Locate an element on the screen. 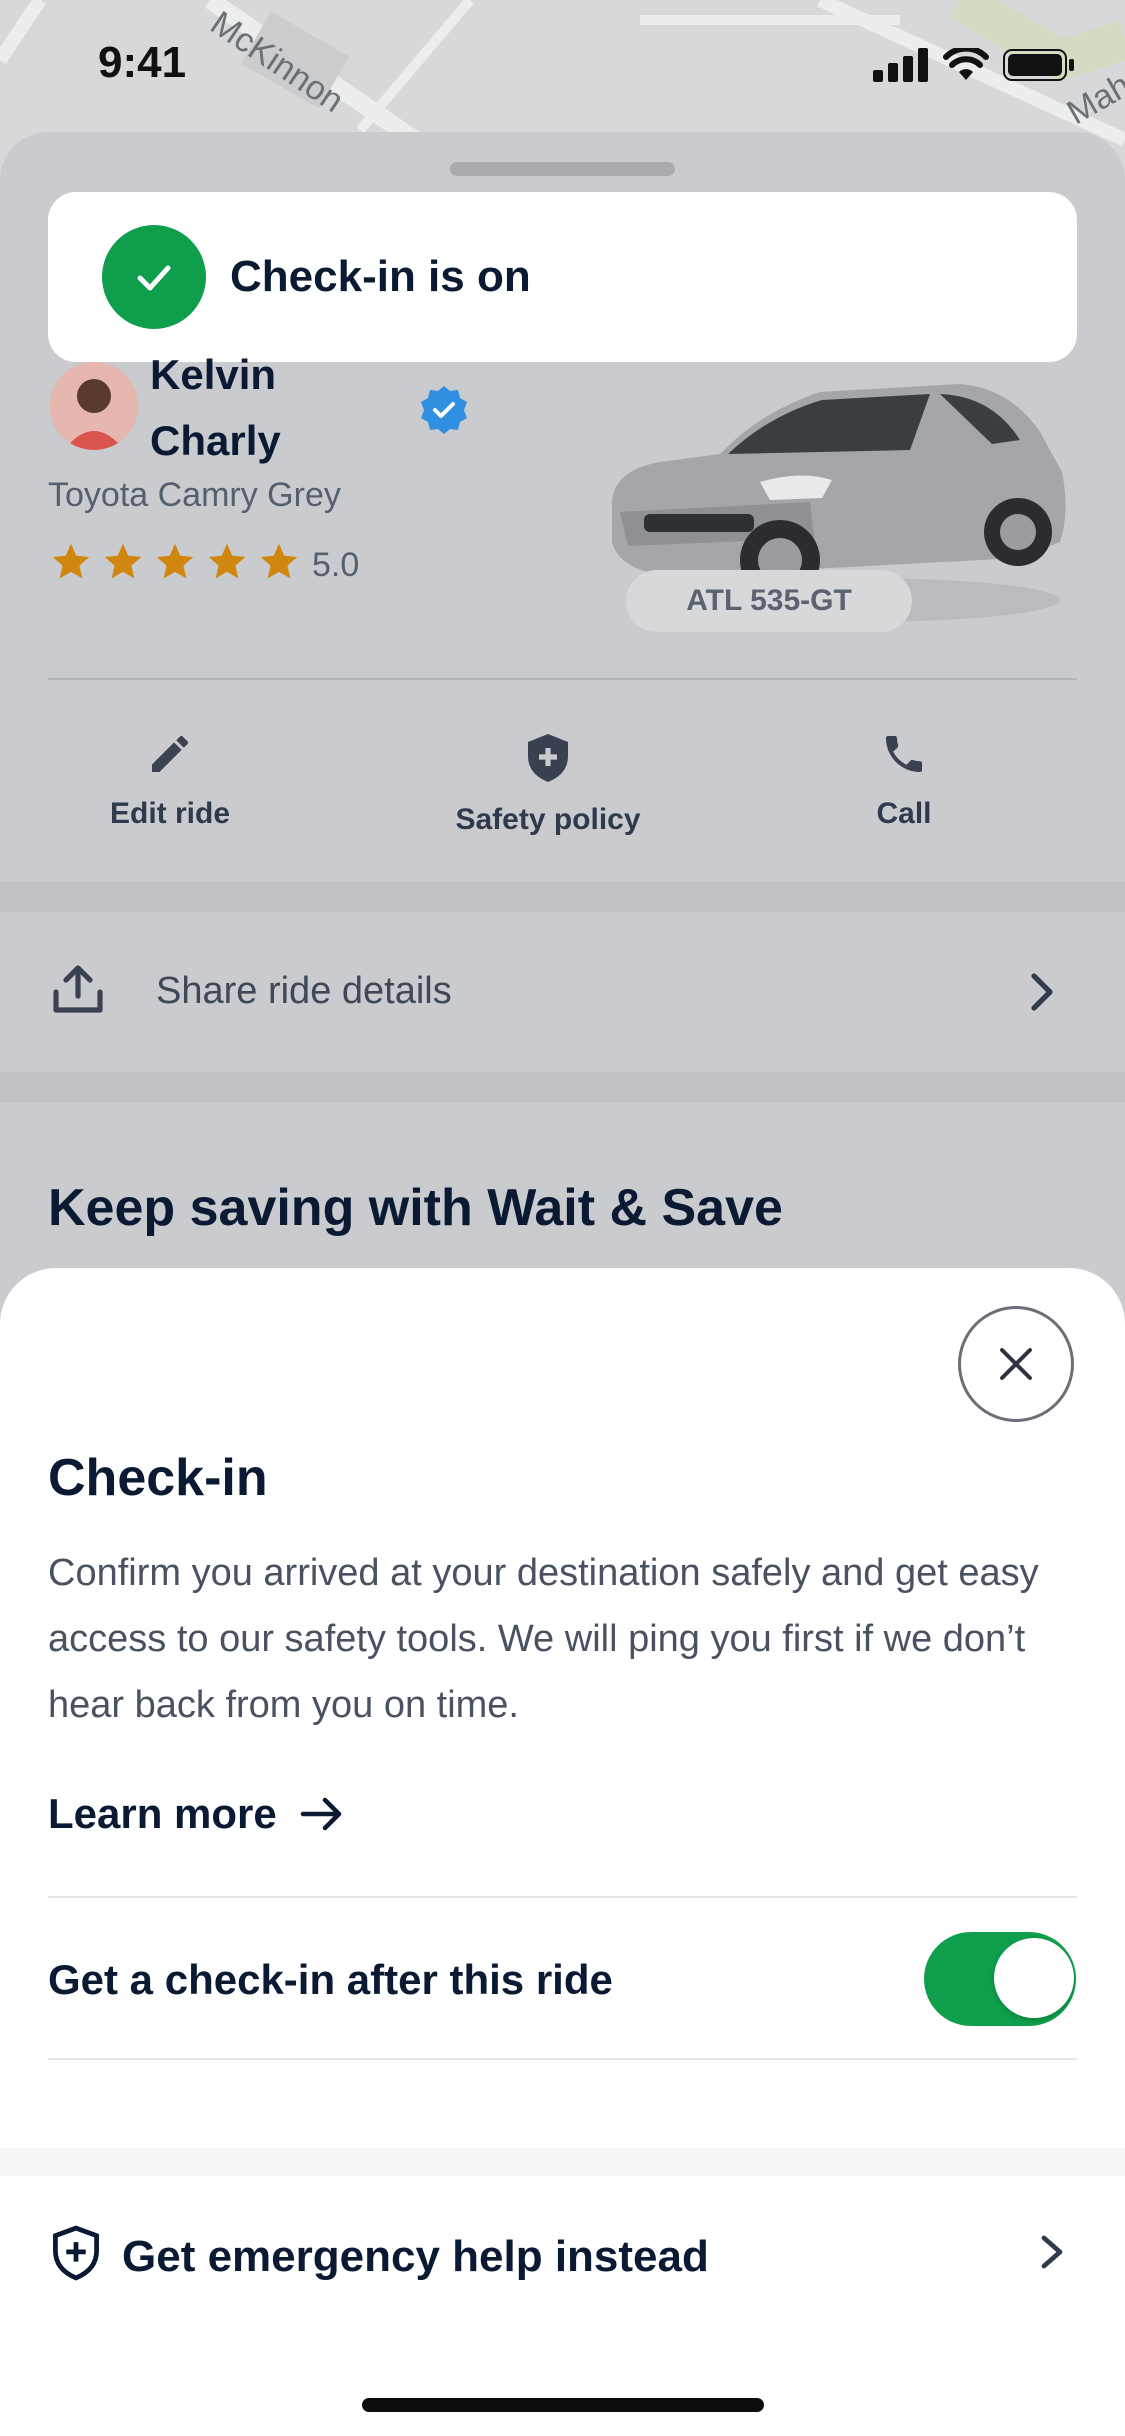 This screenshot has width=1125, height=2436. verified-badge-icon is located at coordinates (444, 410).